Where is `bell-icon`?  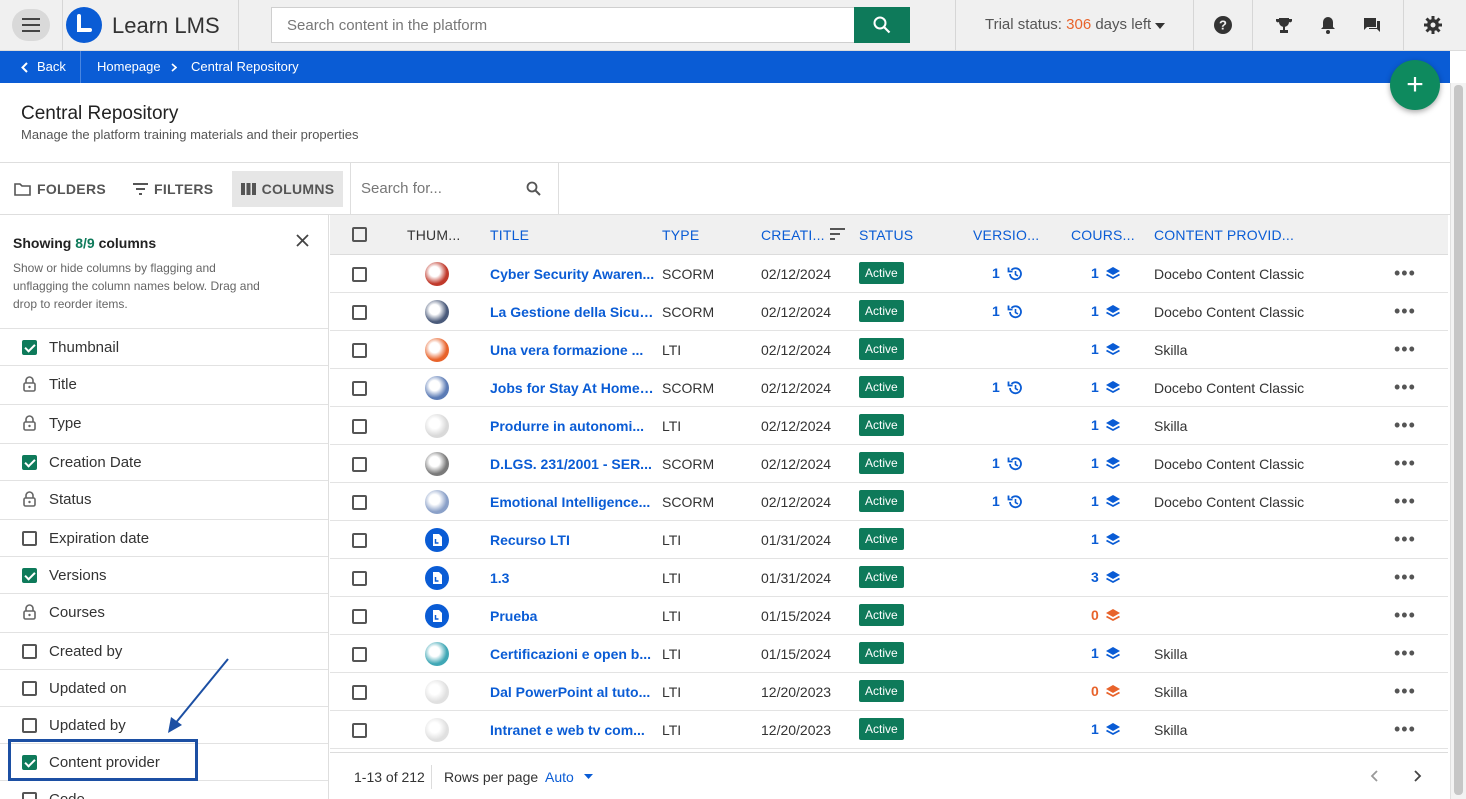 bell-icon is located at coordinates (1328, 25).